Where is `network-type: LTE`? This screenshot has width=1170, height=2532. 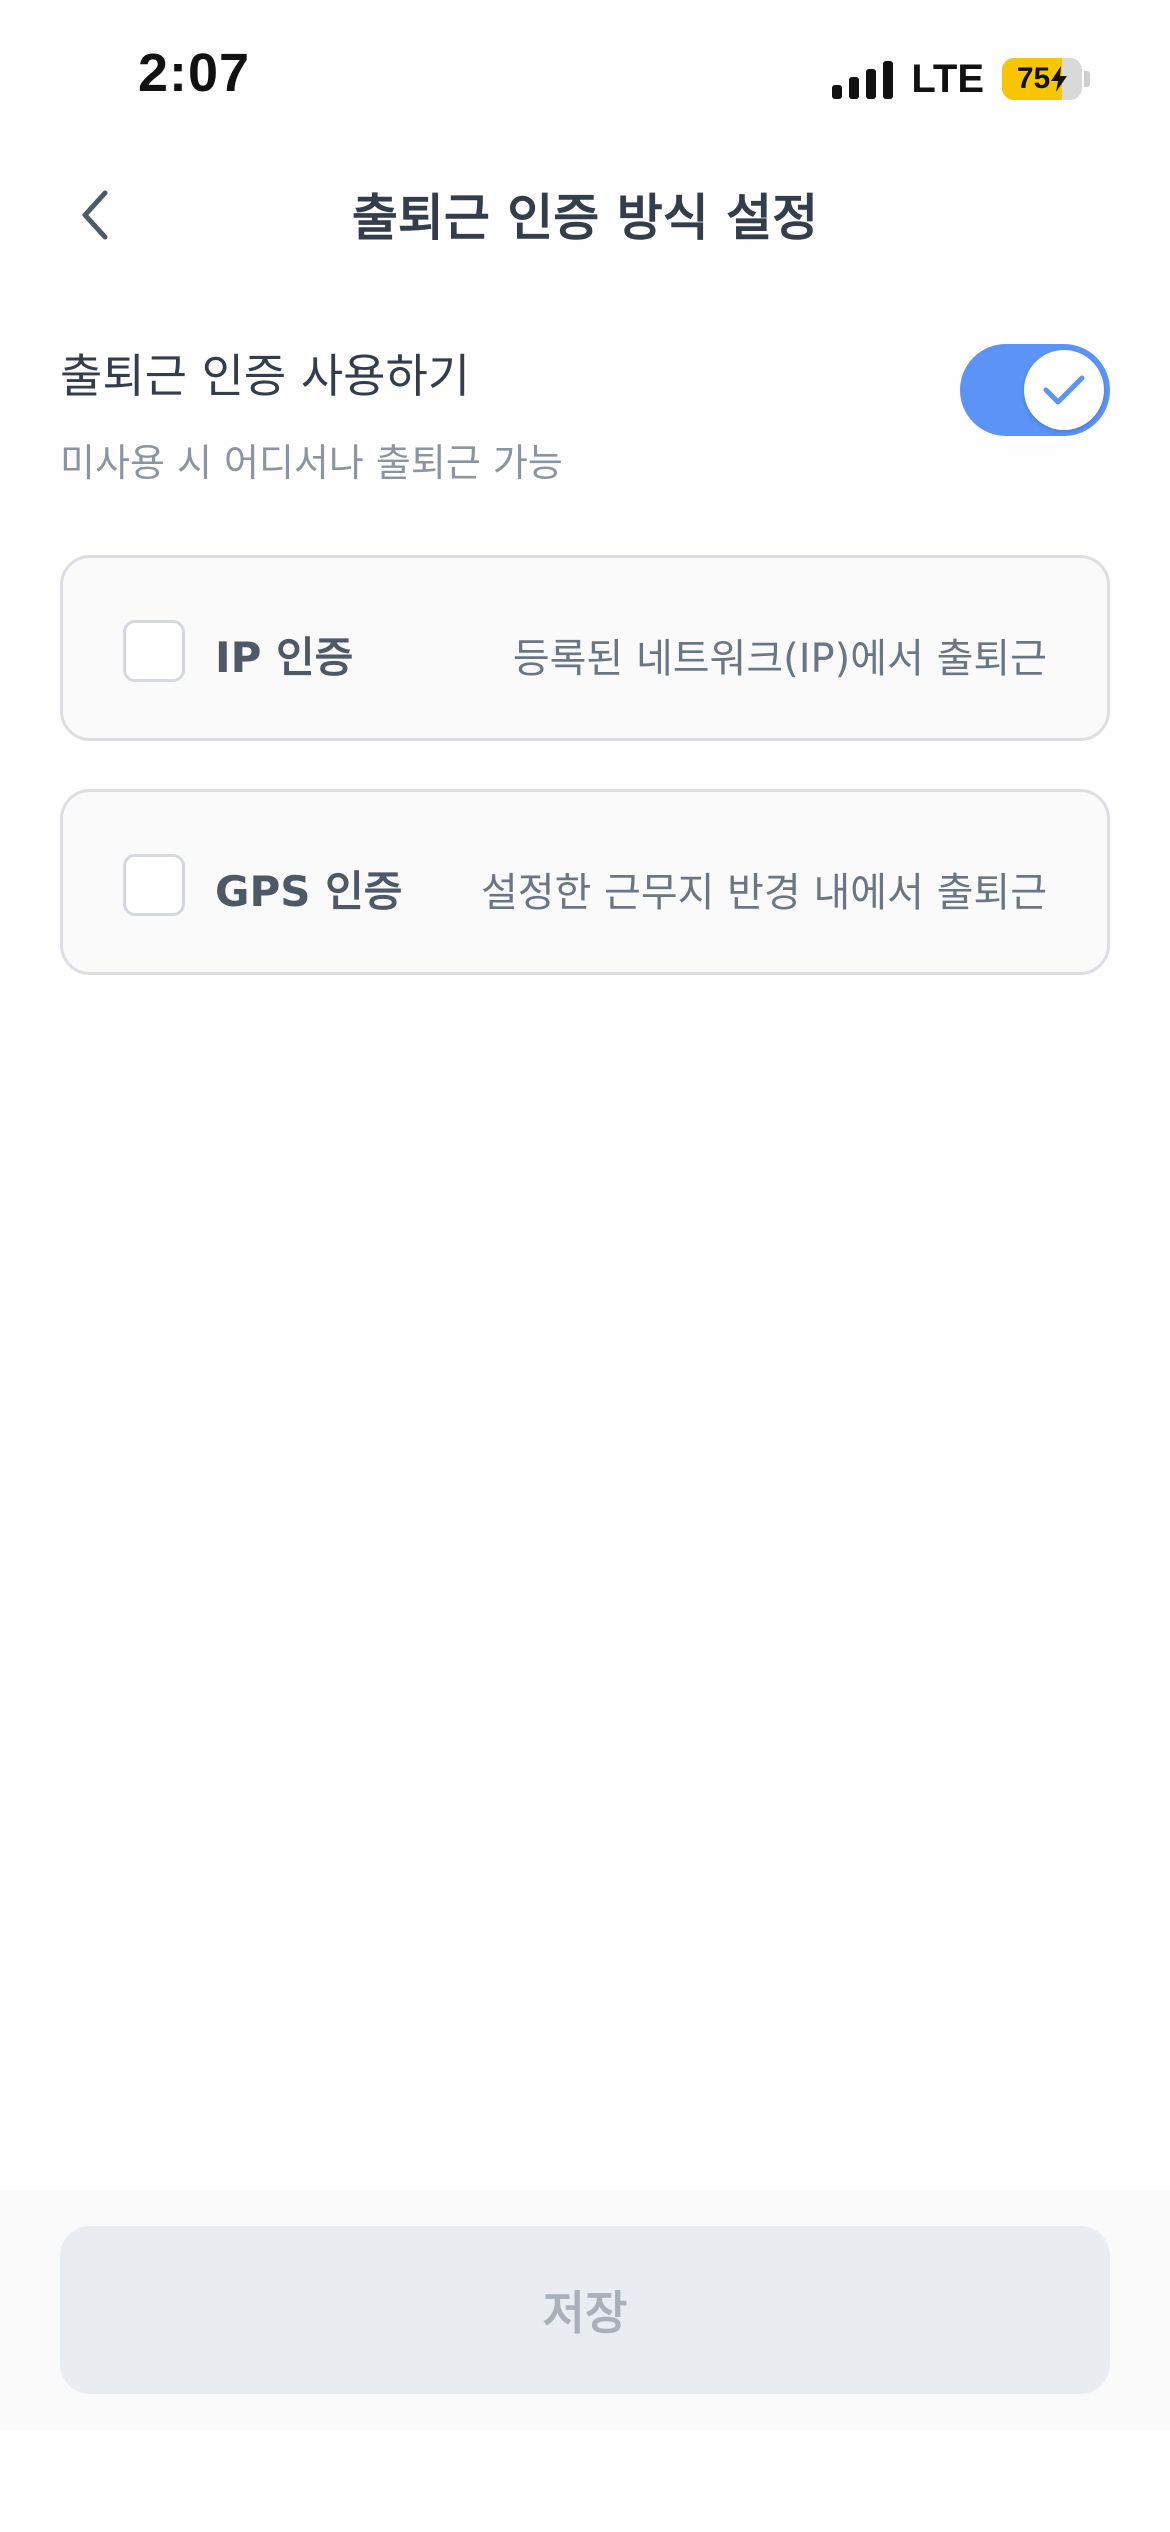 network-type: LTE is located at coordinates (947, 78).